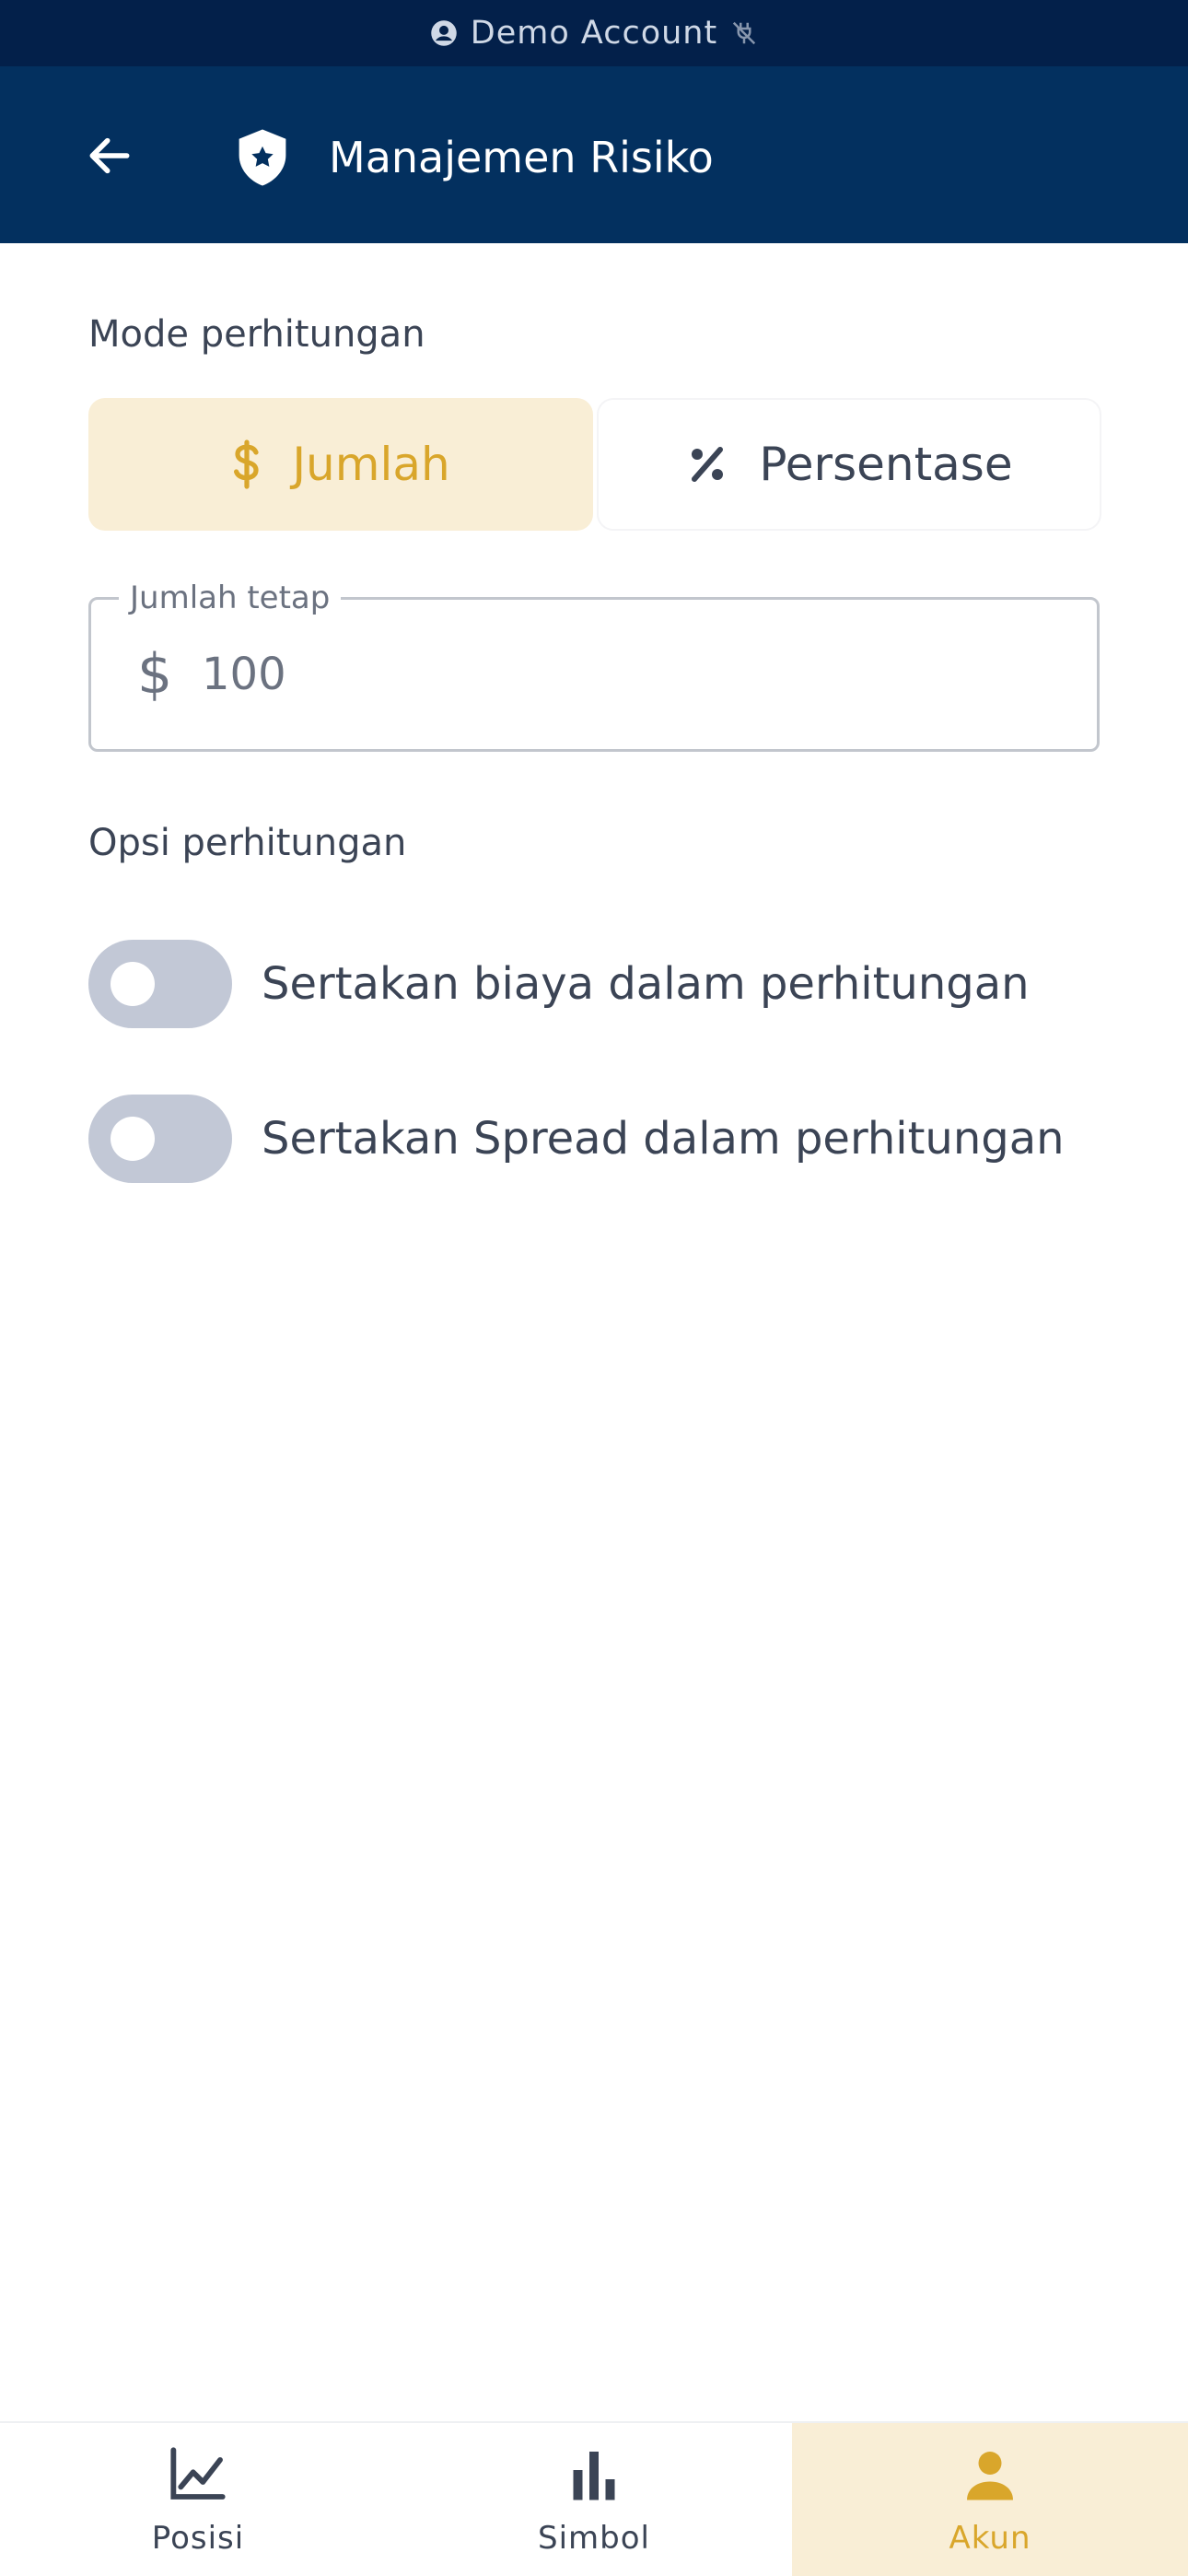 The width and height of the screenshot is (1188, 2576). Describe the element at coordinates (990, 2538) in the screenshot. I see `nav-label-account: Akun` at that location.